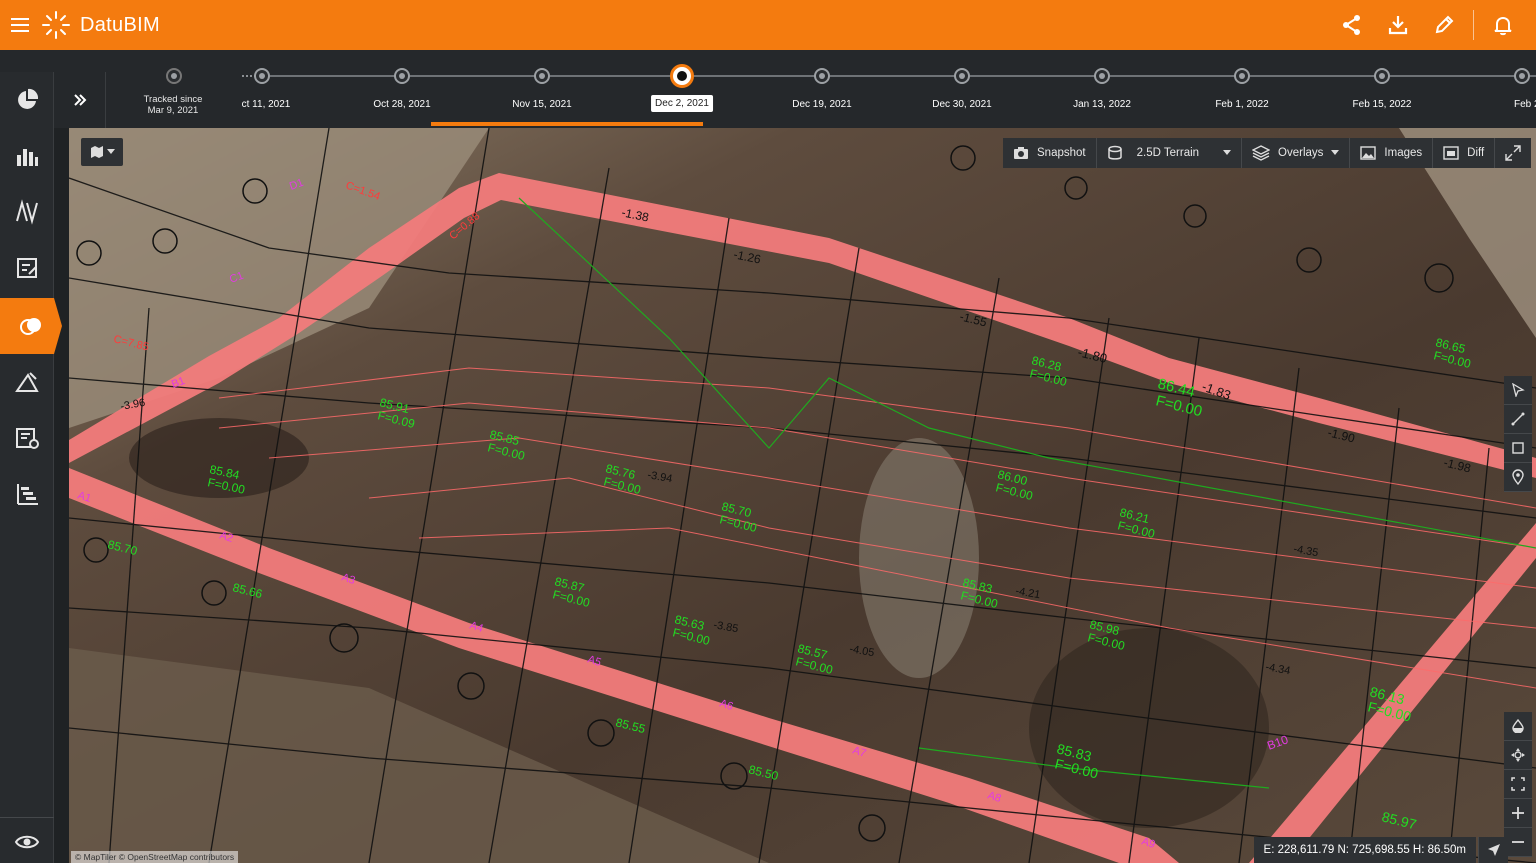 The height and width of the screenshot is (863, 1536). What do you see at coordinates (120, 24) in the screenshot?
I see `app-name: DatuBIM` at bounding box center [120, 24].